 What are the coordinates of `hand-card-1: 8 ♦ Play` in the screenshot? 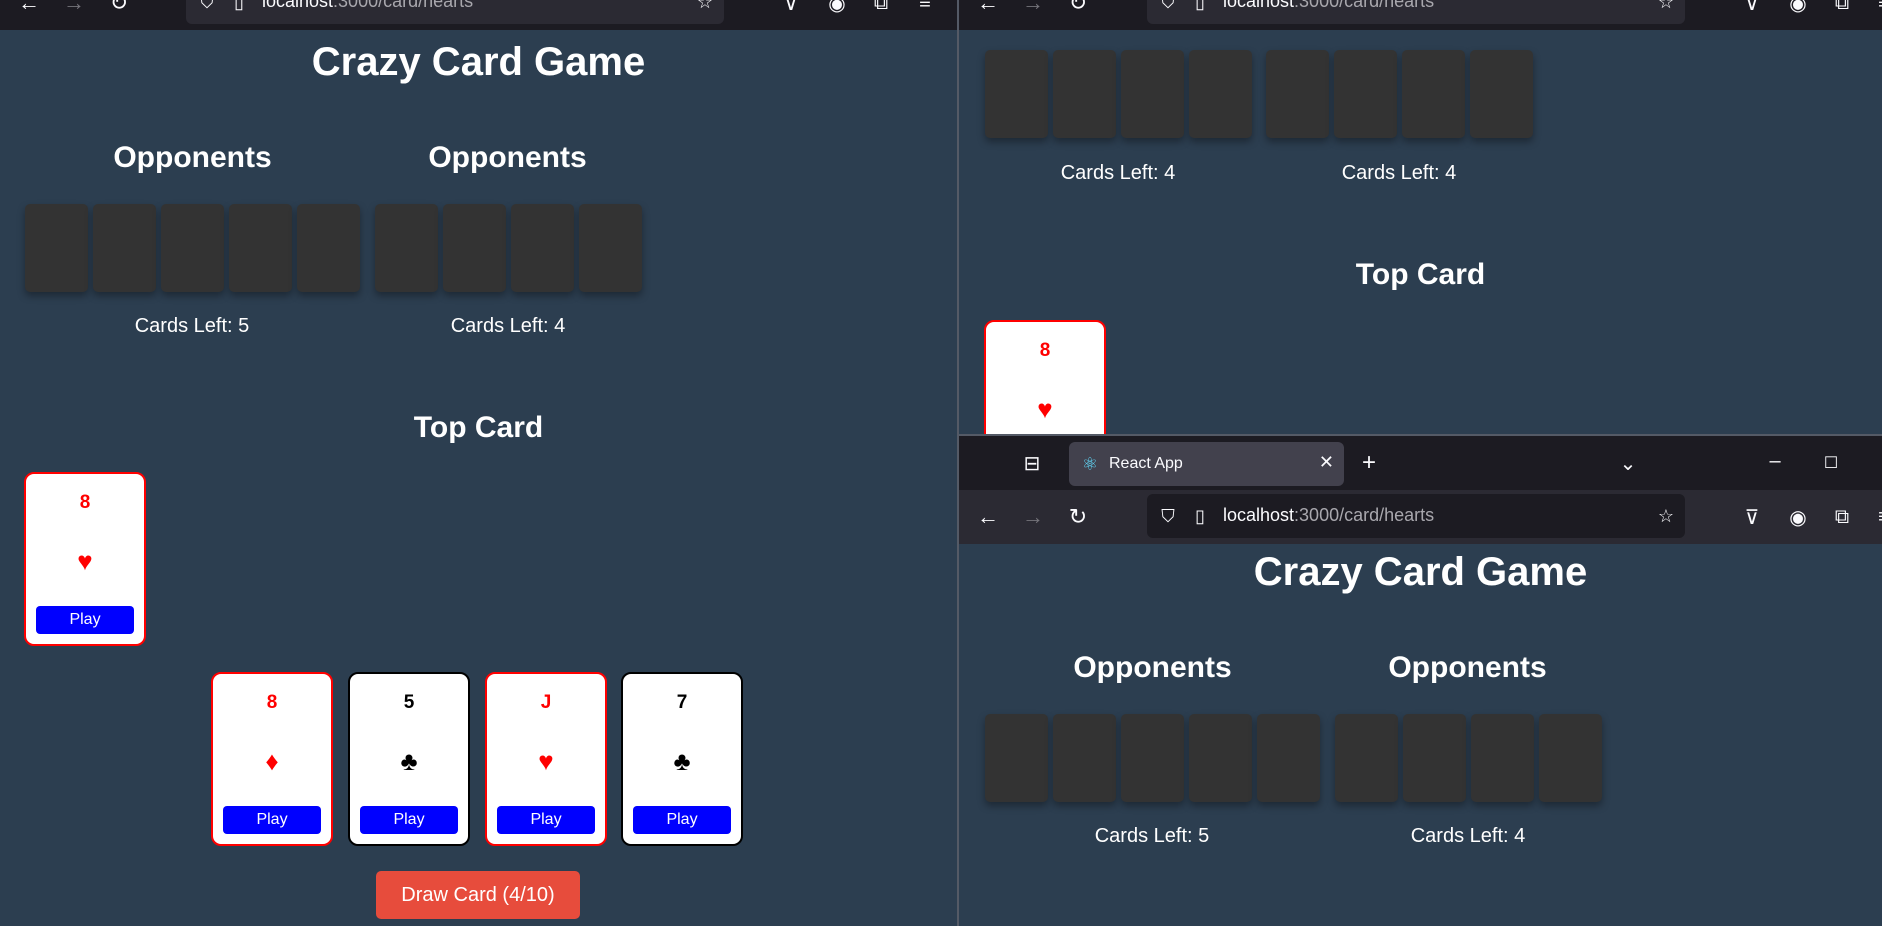 It's located at (272, 759).